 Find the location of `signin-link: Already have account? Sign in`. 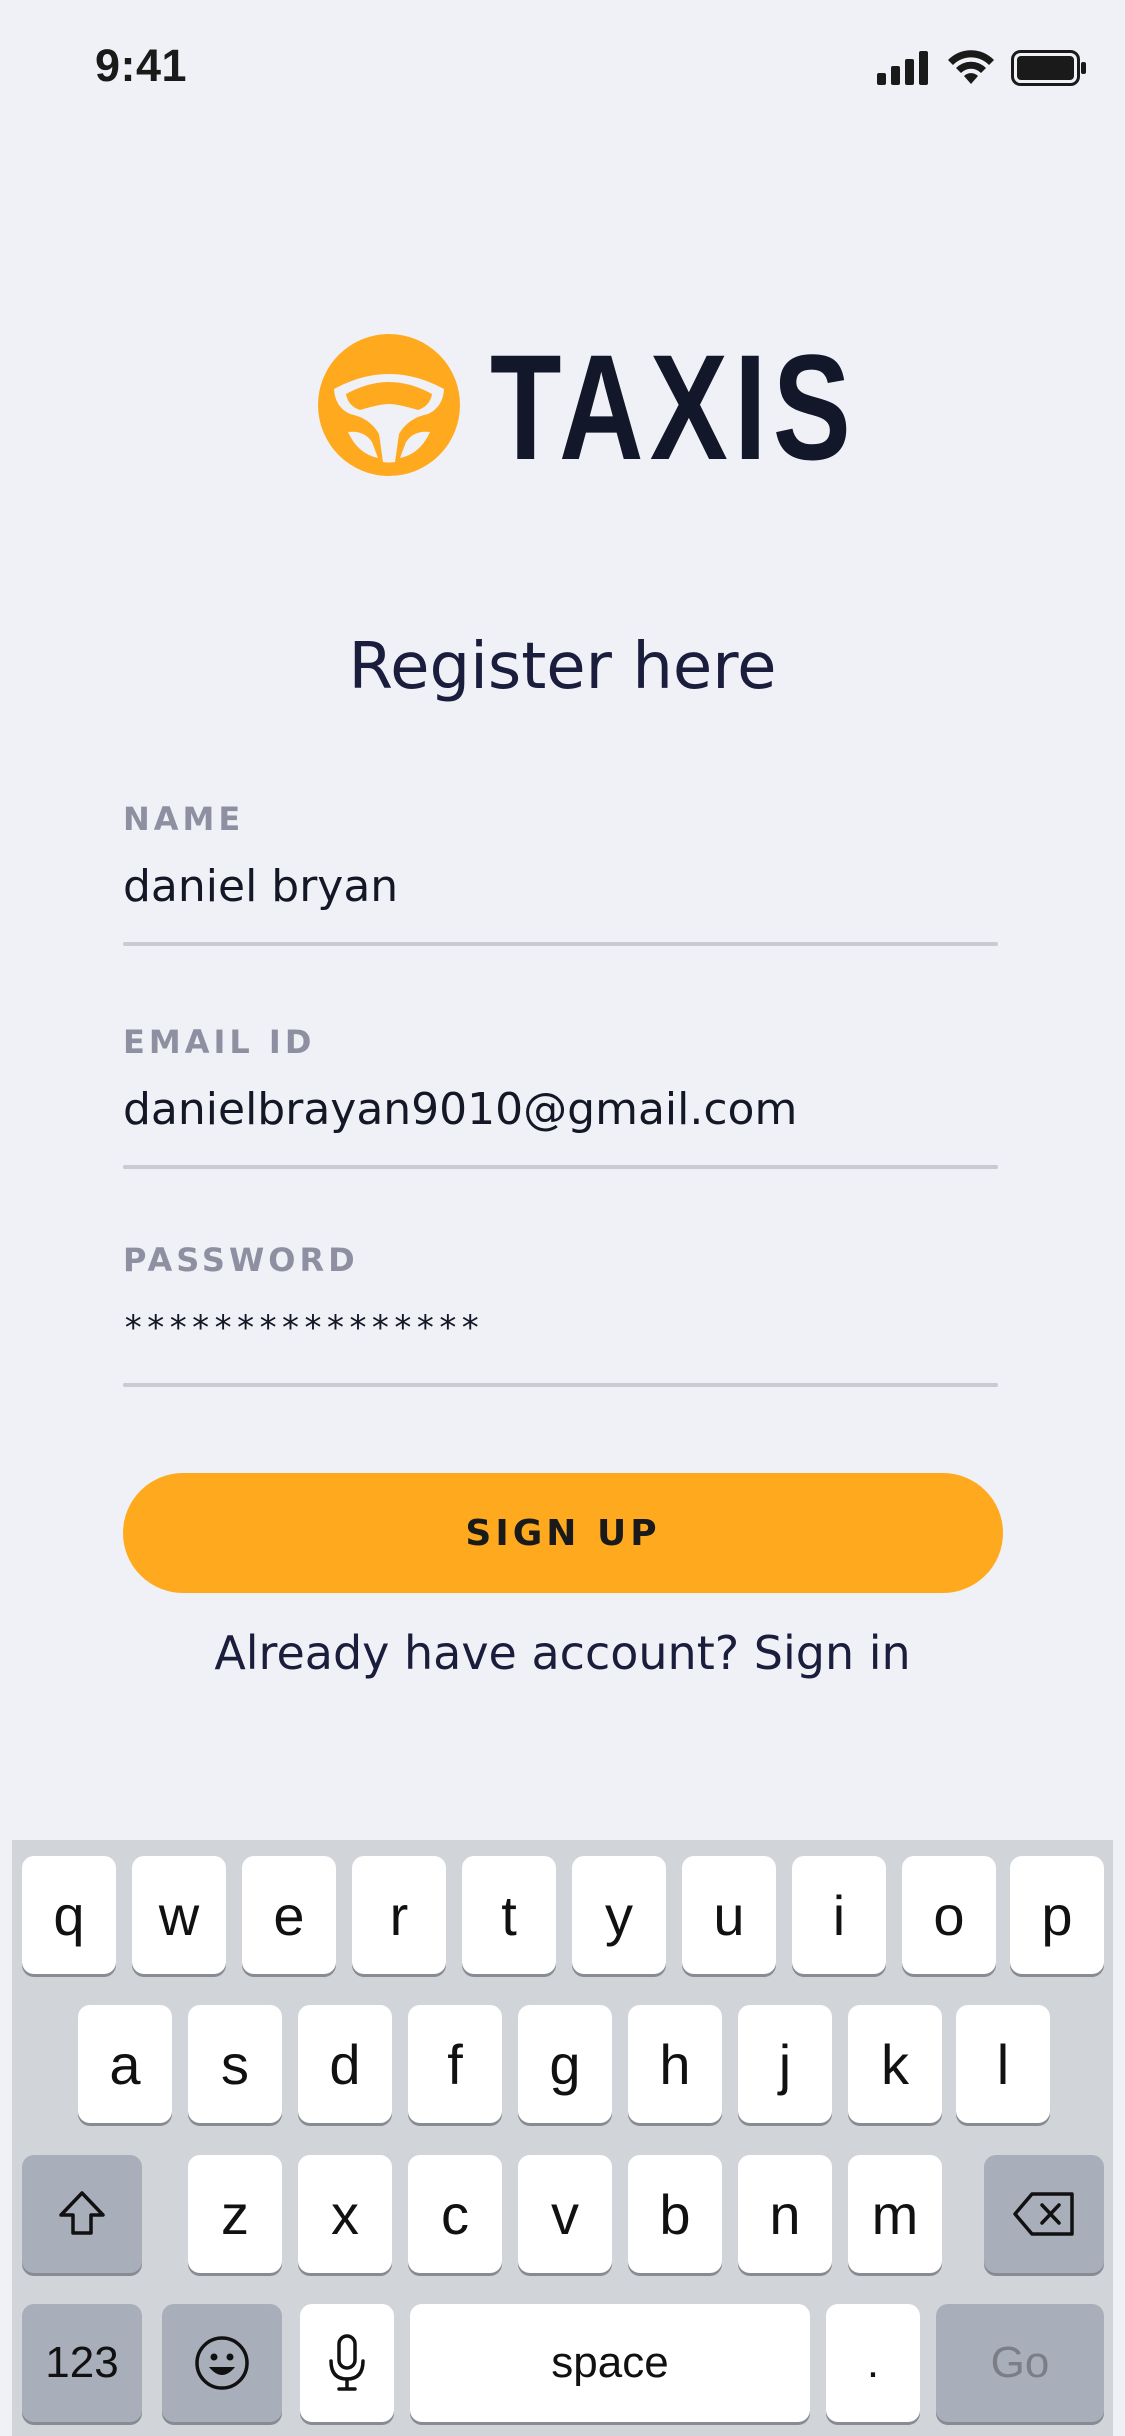

signin-link: Already have account? Sign in is located at coordinates (562, 1653).